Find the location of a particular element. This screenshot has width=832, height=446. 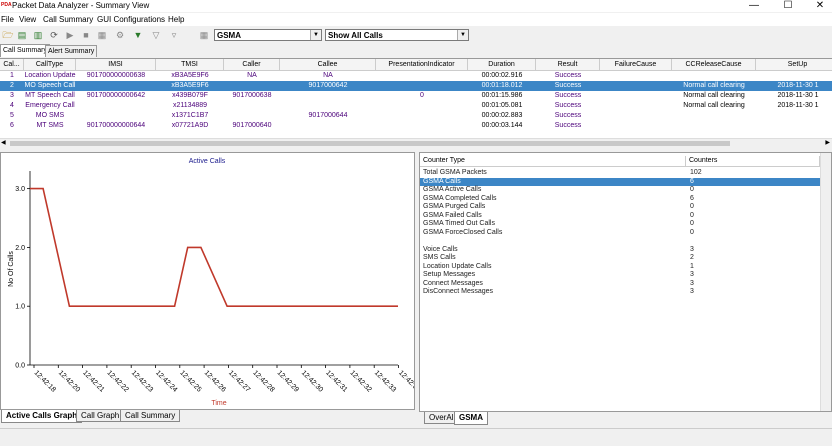

maximize-button: ☐ is located at coordinates (788, 6).